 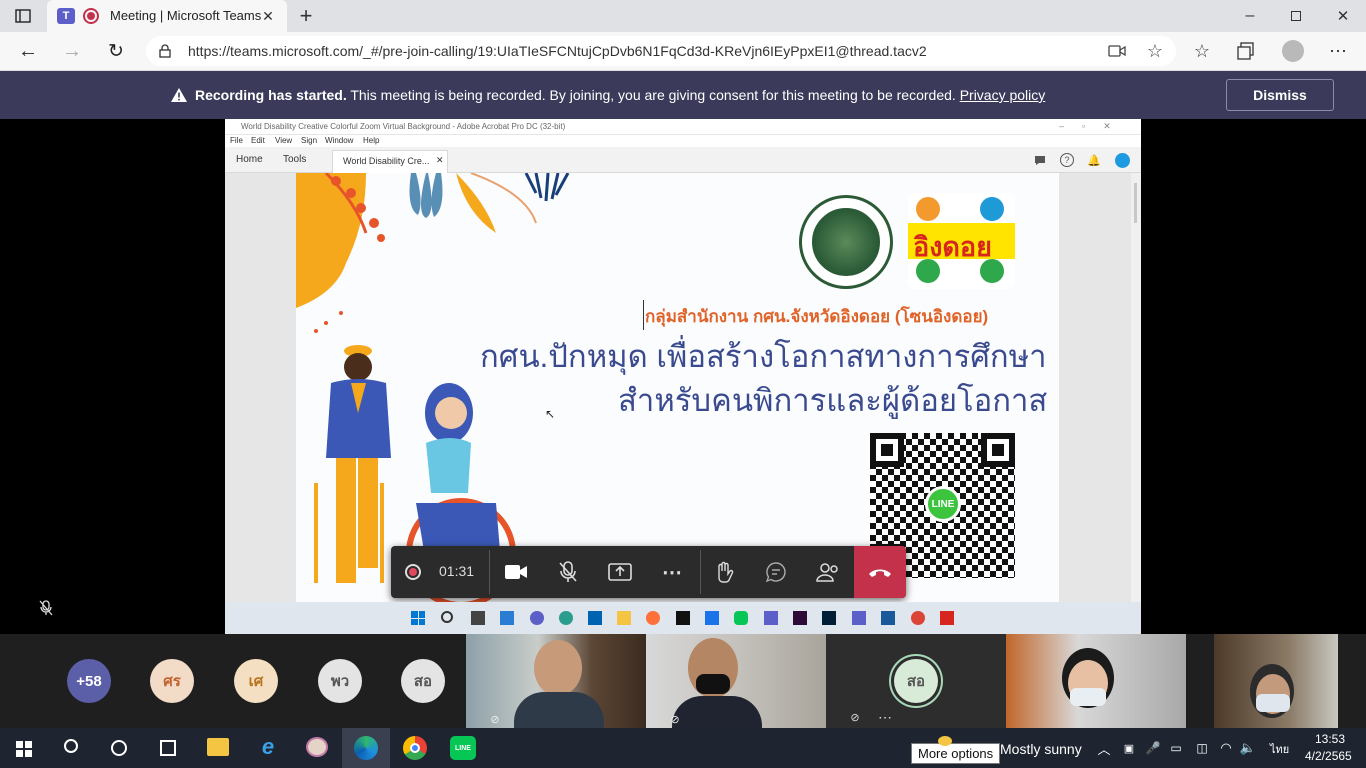 What do you see at coordinates (390, 161) in the screenshot?
I see `tab-document: World Disability Cre... ✕` at bounding box center [390, 161].